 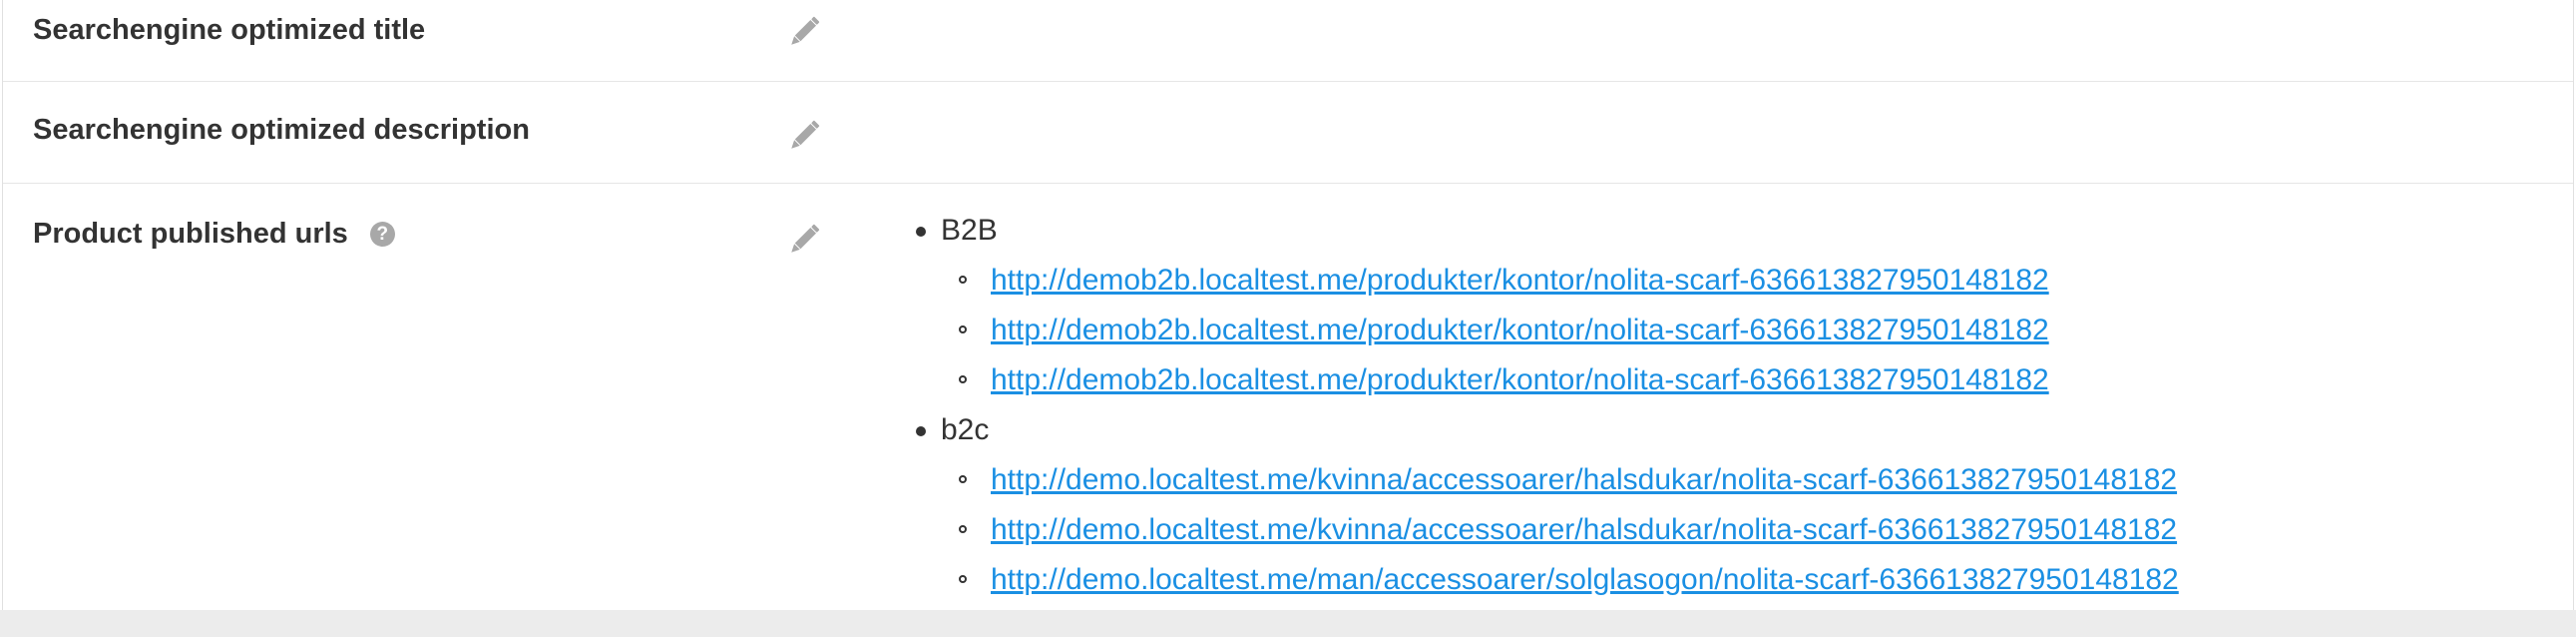 What do you see at coordinates (1545, 231) in the screenshot?
I see `url-group-title: B2B` at bounding box center [1545, 231].